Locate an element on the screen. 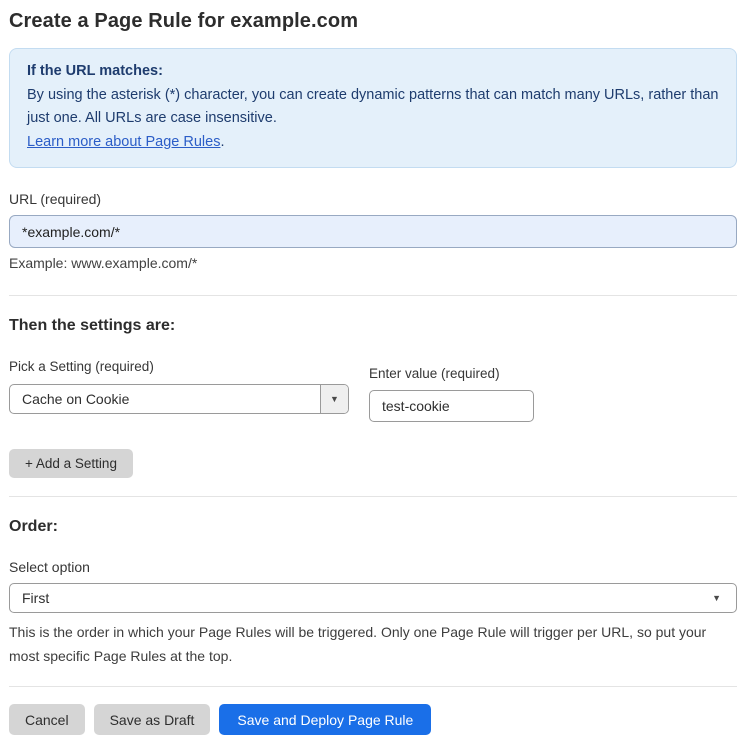 This screenshot has height=735, width=750. pick-setting-arrow-box: ▼ is located at coordinates (334, 399).